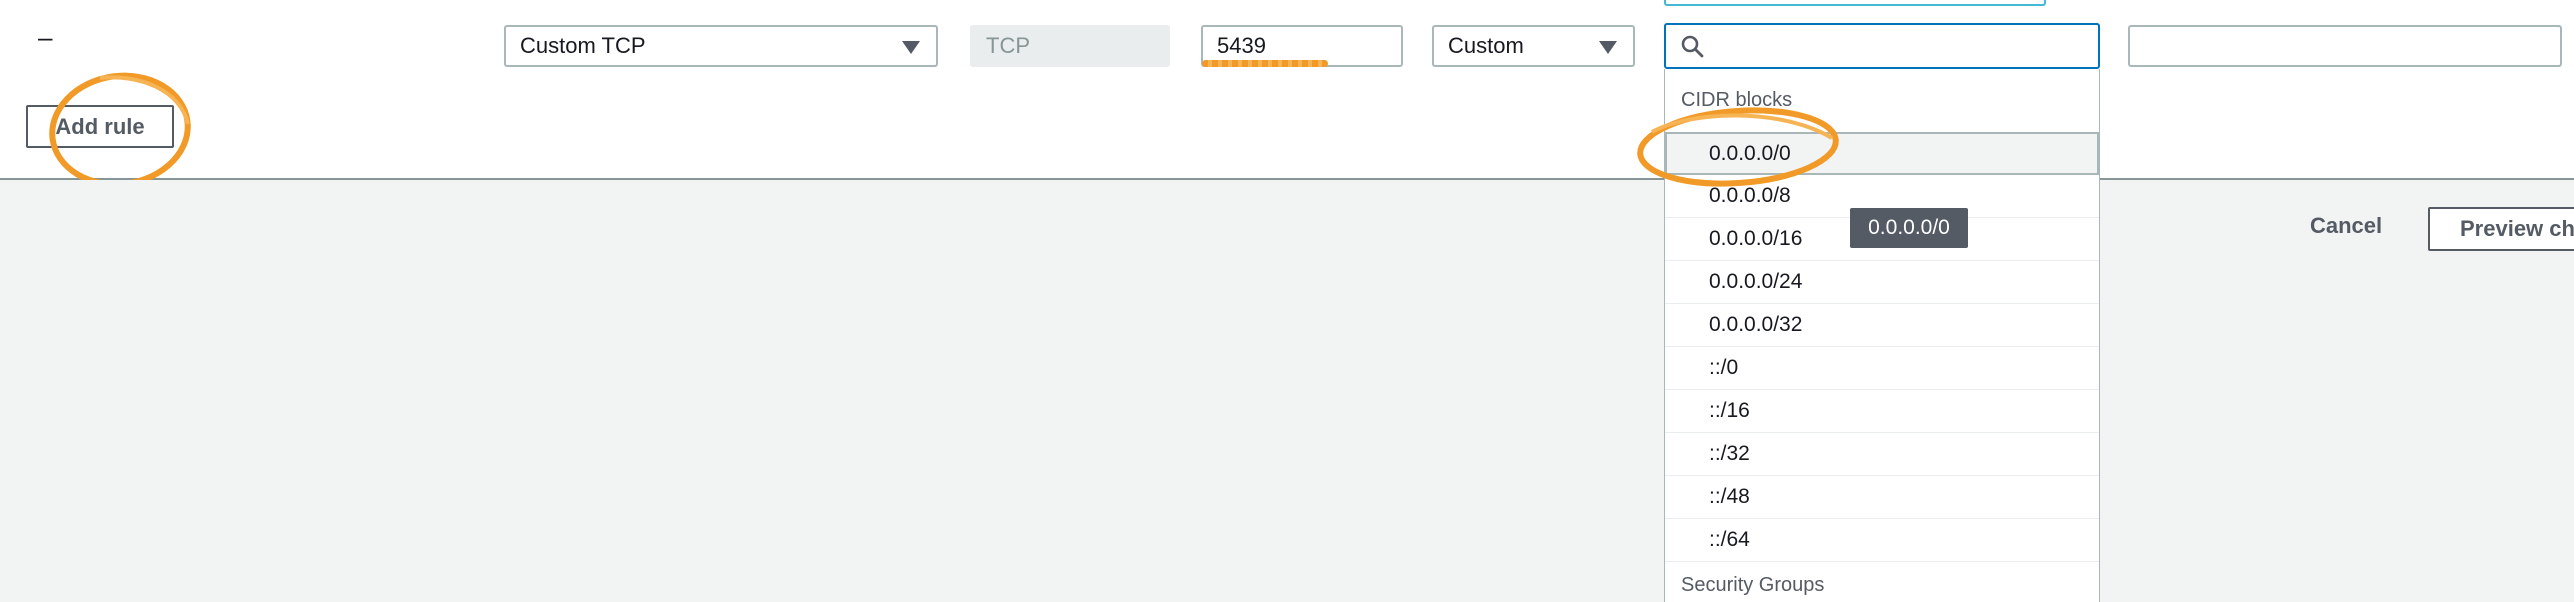 The height and width of the screenshot is (602, 2574). Describe the element at coordinates (1533, 46) in the screenshot. I see `source-type-select: Custom` at that location.